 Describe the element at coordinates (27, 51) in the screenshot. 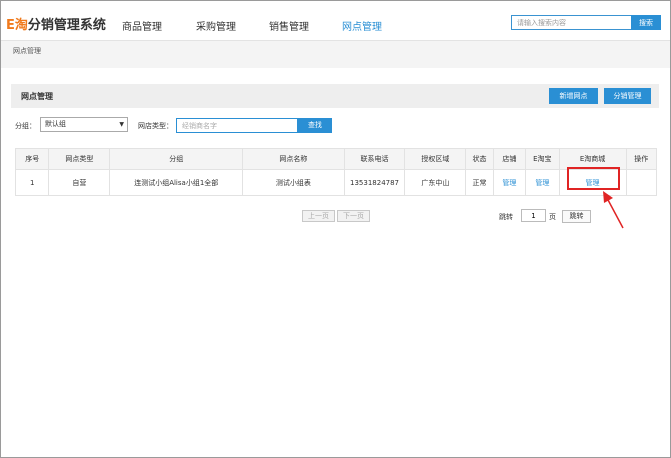

I see `breadcrumb: 网点管理` at that location.